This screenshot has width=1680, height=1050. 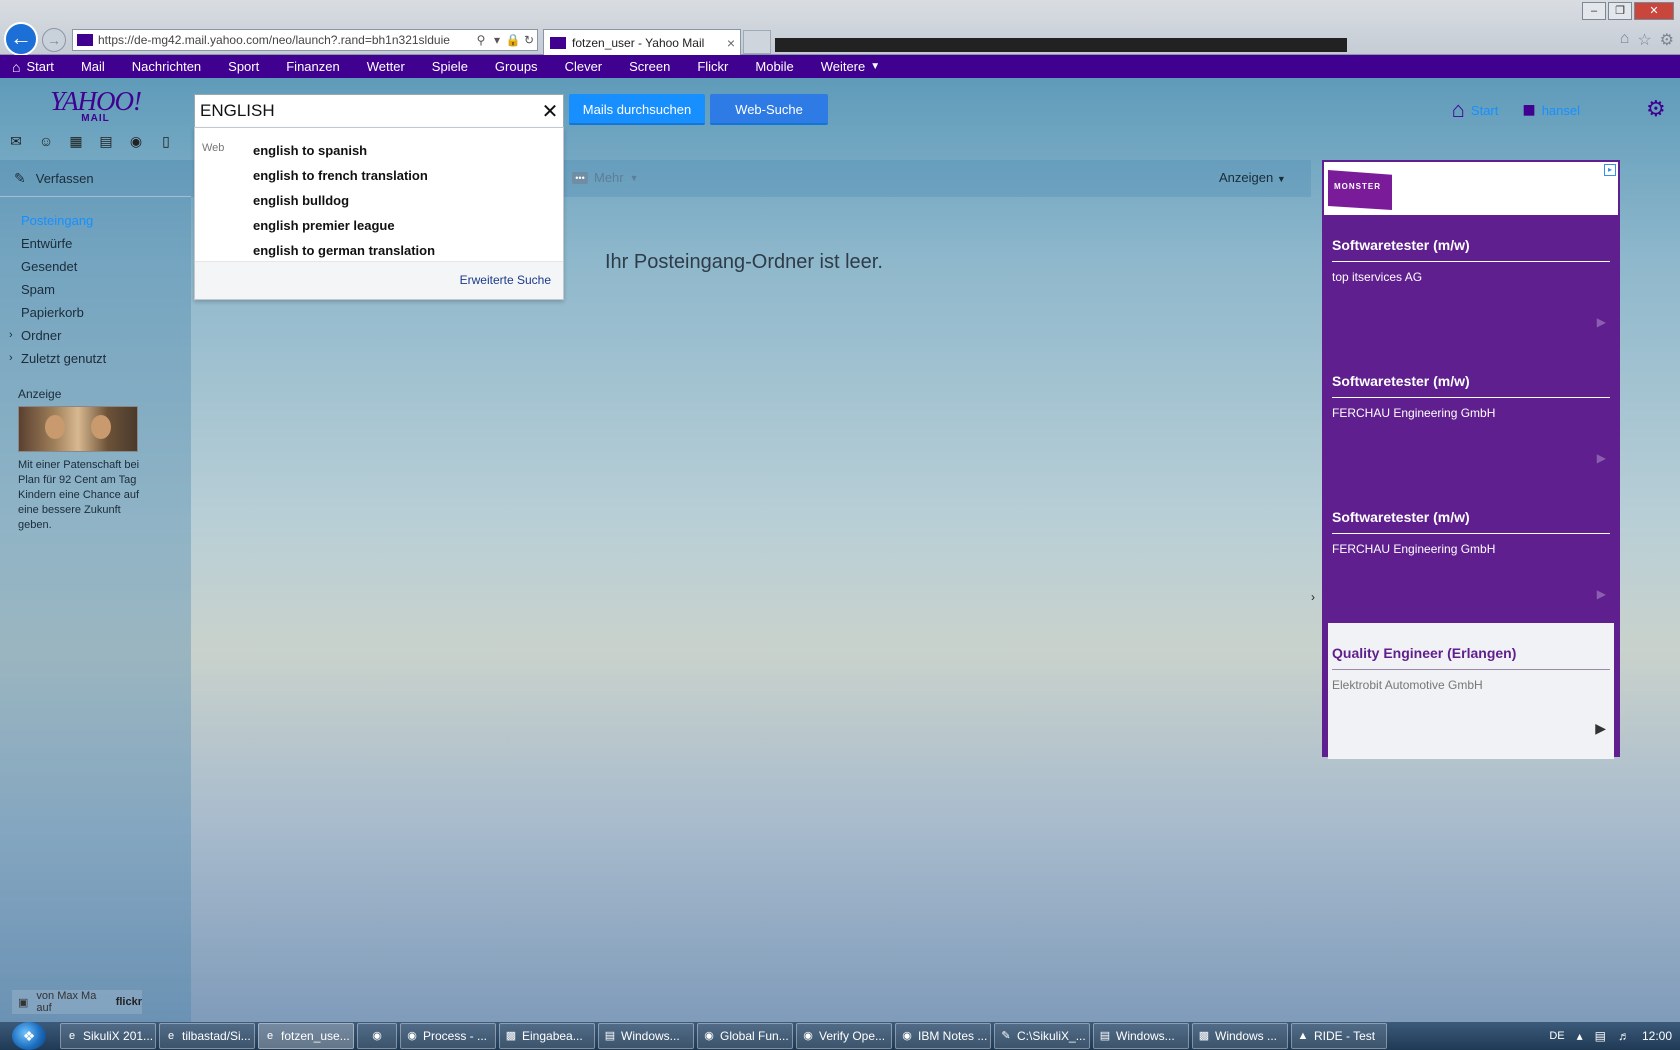 I want to click on photo-credit: ▣ von Max Ma auf flickr, so click(x=77, y=1002).